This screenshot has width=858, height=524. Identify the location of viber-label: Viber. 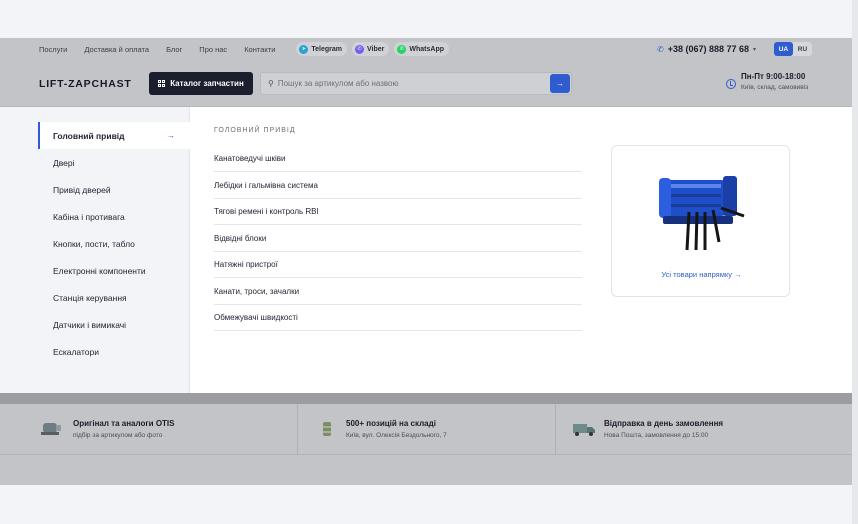
(376, 49).